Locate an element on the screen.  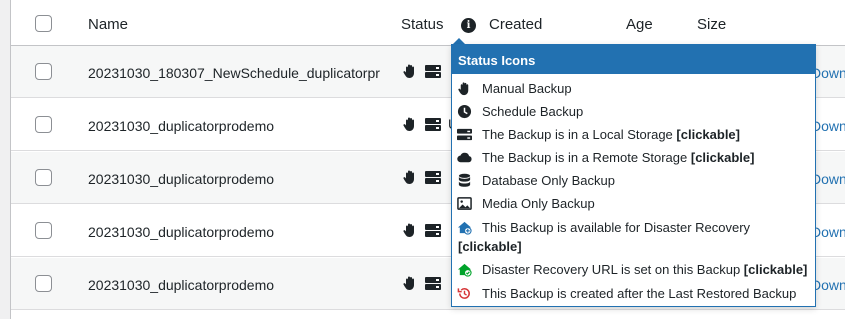
house-green-icon is located at coordinates (464, 270).